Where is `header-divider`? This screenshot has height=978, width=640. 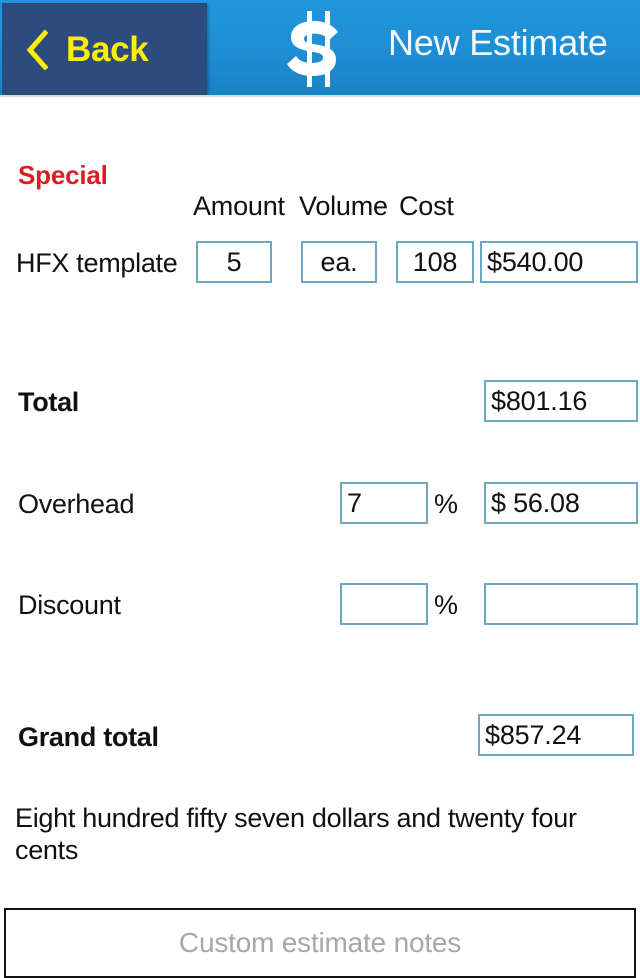
header-divider is located at coordinates (320, 96).